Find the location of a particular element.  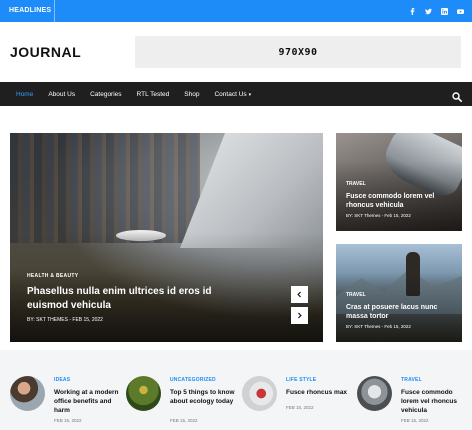

nav-item-shop: Shop is located at coordinates (191, 94).